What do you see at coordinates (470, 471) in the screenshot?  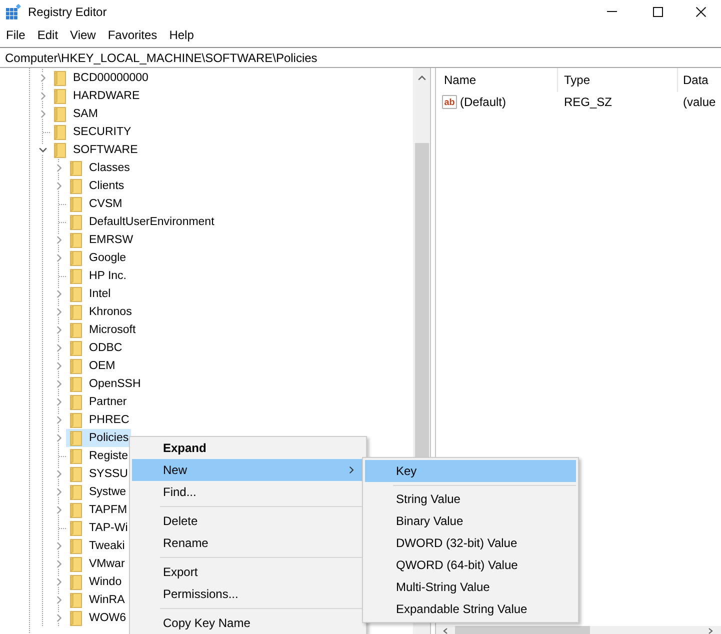 I see `menu-item: Key` at bounding box center [470, 471].